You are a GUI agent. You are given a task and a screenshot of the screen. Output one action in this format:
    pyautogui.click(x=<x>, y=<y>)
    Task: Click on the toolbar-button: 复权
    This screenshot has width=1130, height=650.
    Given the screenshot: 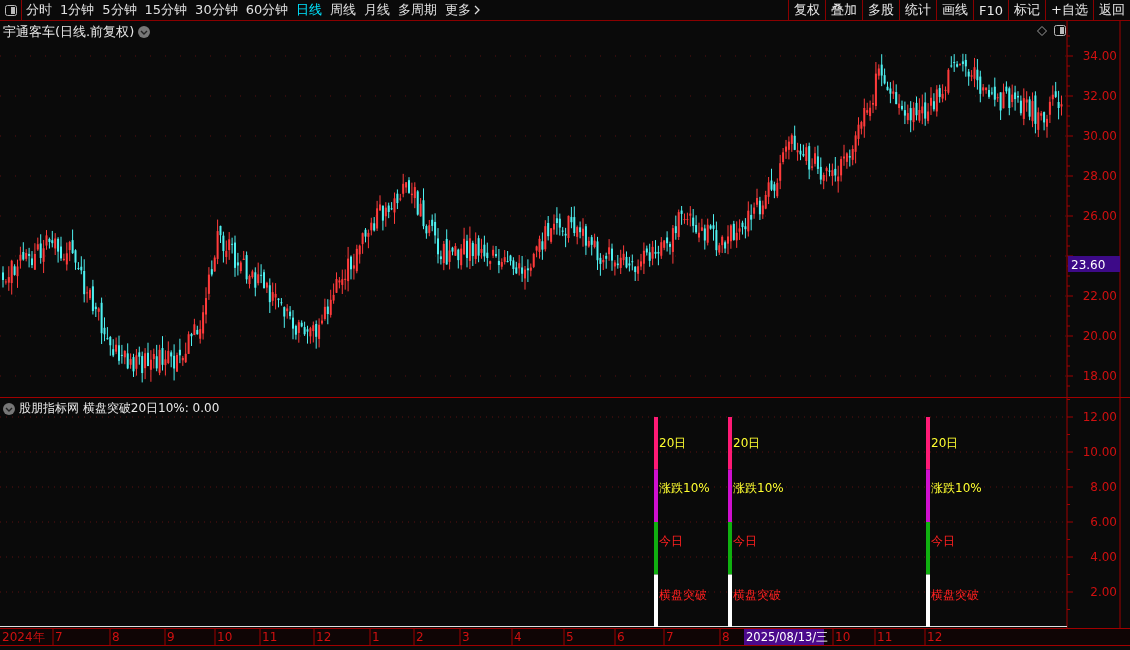 What is the action you would take?
    pyautogui.click(x=807, y=10)
    